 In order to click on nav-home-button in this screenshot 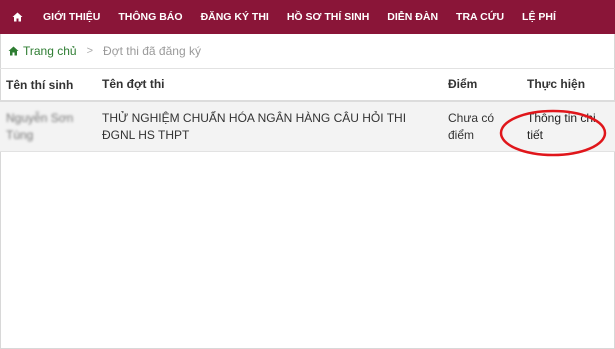, I will do `click(17, 17)`.